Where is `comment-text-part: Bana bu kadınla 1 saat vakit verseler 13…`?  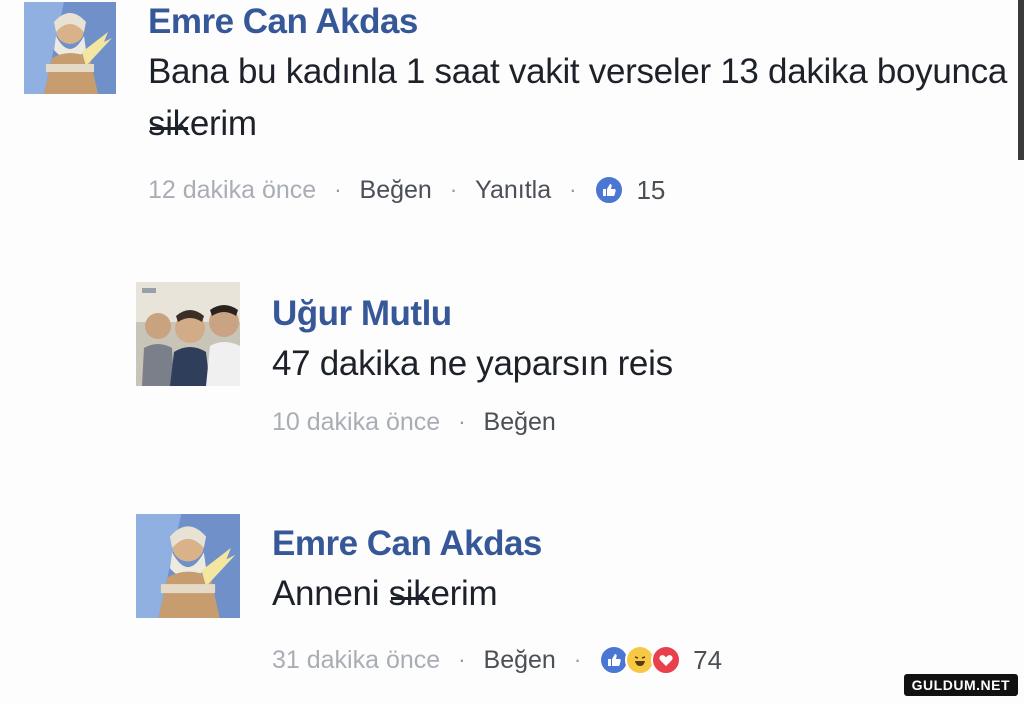
comment-text-part: Bana bu kadınla 1 saat vakit verseler 13… is located at coordinates (578, 71).